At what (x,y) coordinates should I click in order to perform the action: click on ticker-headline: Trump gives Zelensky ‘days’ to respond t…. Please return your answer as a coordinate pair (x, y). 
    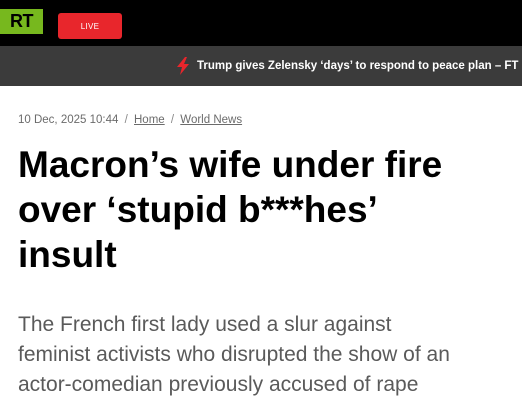
    Looking at the image, I should click on (359, 66).